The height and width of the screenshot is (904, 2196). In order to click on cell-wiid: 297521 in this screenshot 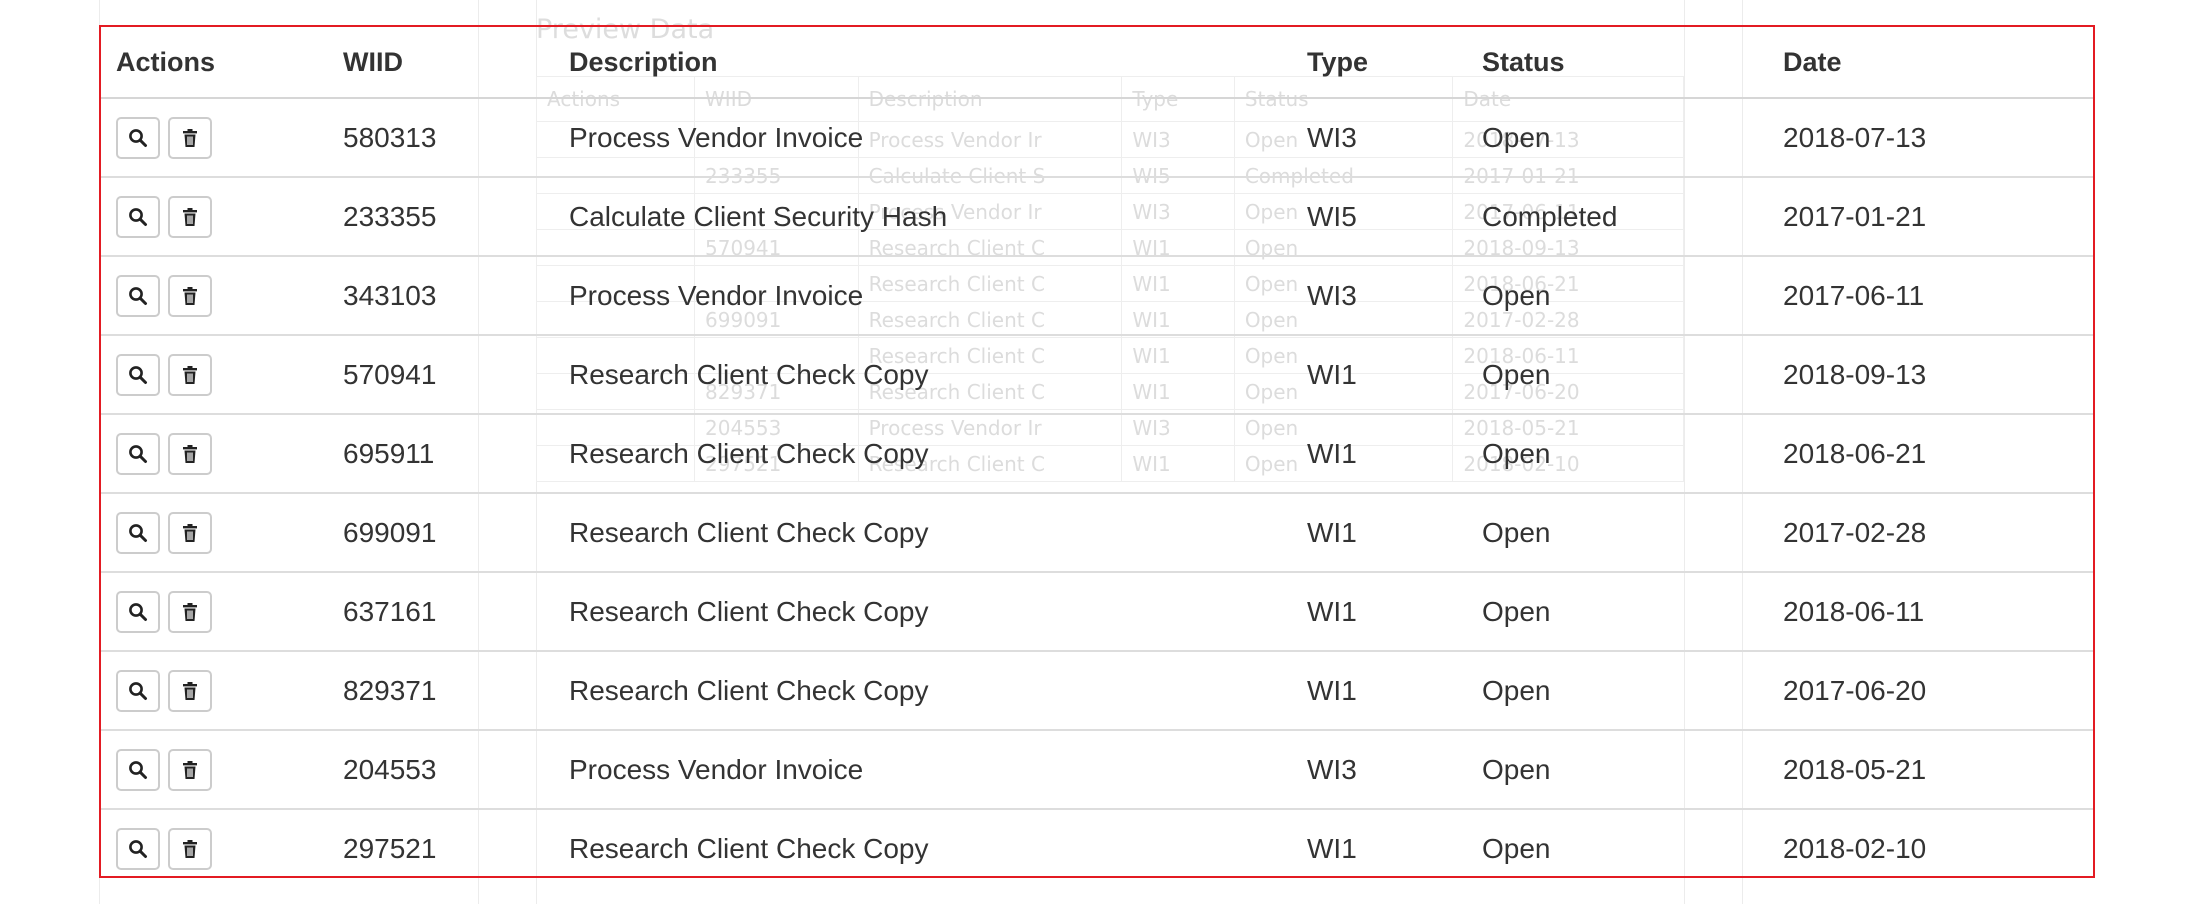, I will do `click(390, 848)`.